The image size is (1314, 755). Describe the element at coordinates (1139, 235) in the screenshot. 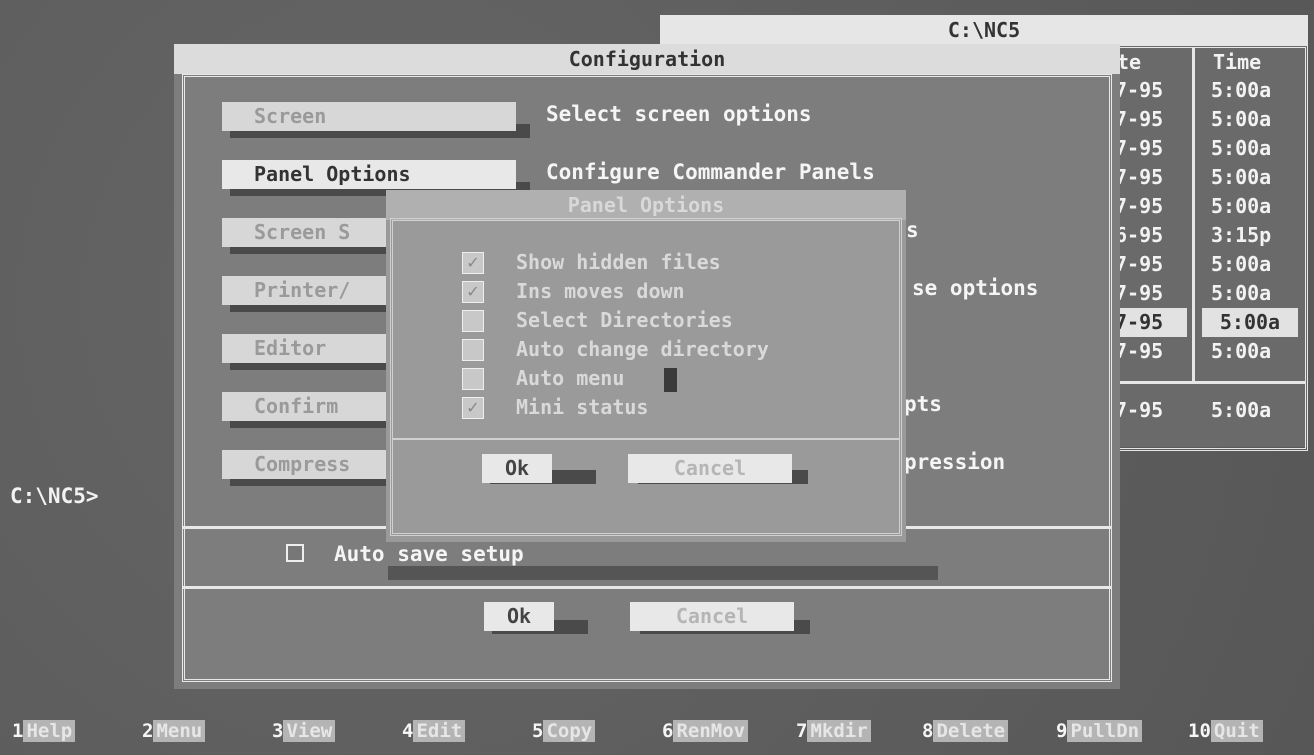

I see `row-date: 6-95` at that location.